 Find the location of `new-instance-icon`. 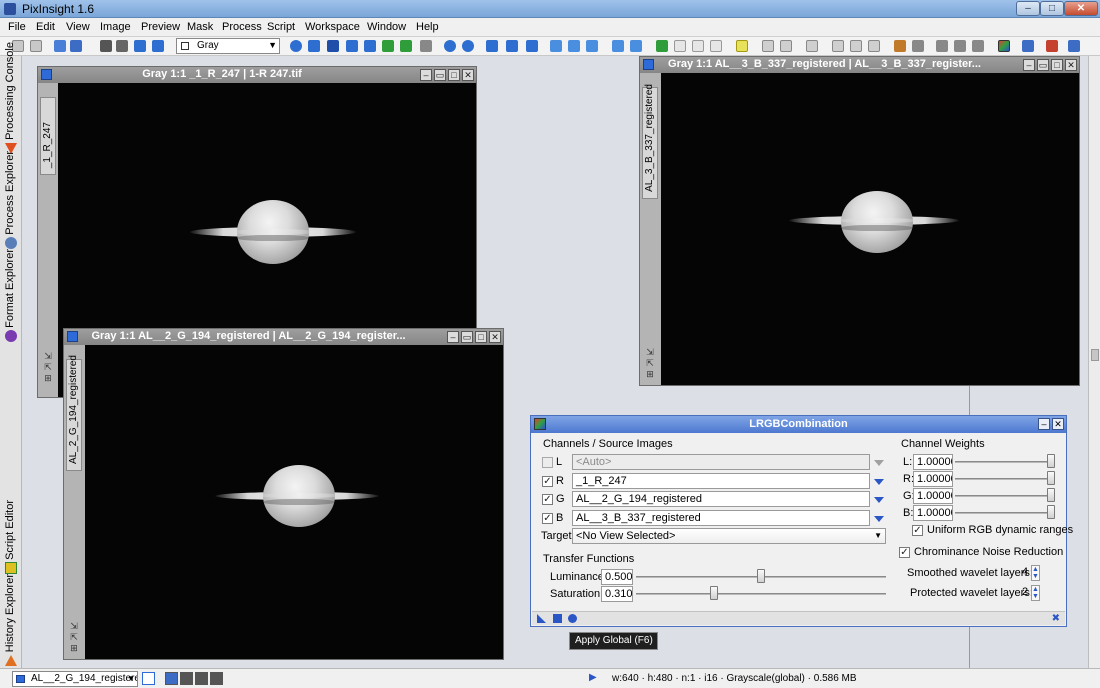

new-instance-icon is located at coordinates (541, 618).